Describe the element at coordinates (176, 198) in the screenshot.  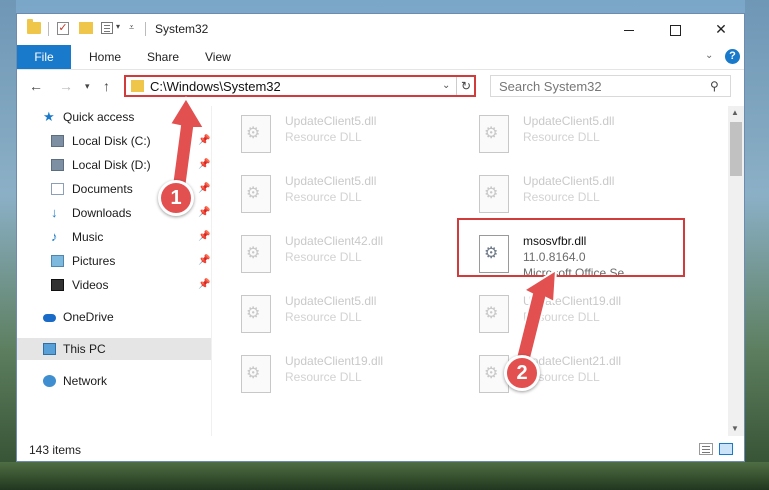
I see `step-1-badge: 1` at that location.